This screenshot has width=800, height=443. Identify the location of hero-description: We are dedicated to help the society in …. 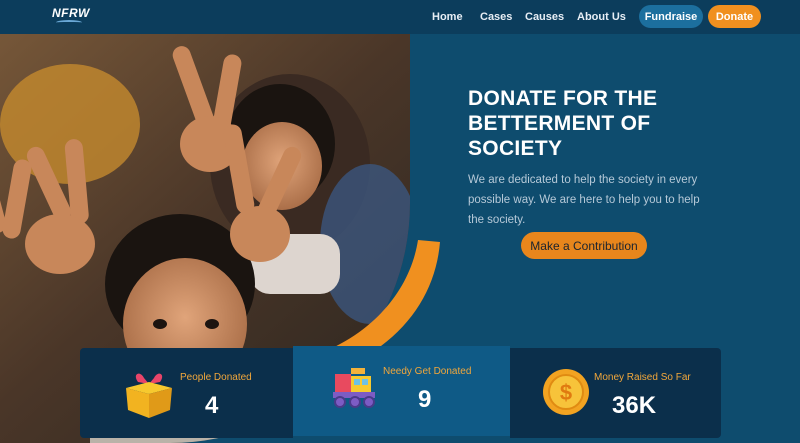
(584, 200).